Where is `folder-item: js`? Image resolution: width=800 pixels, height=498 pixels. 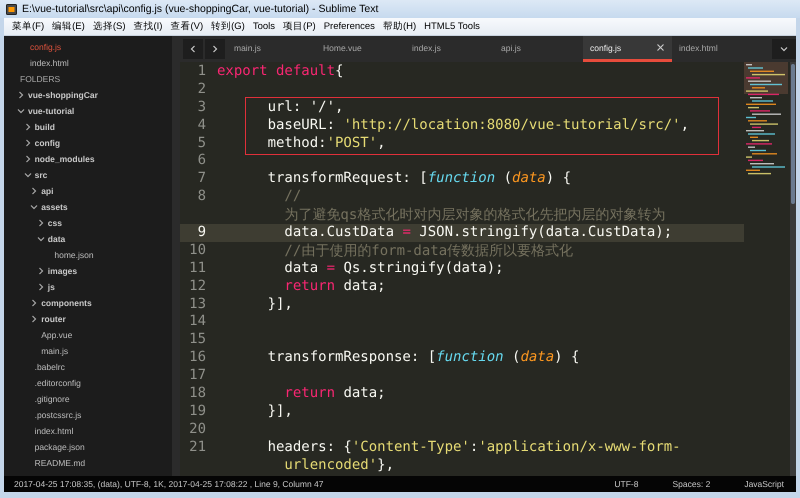 folder-item: js is located at coordinates (51, 287).